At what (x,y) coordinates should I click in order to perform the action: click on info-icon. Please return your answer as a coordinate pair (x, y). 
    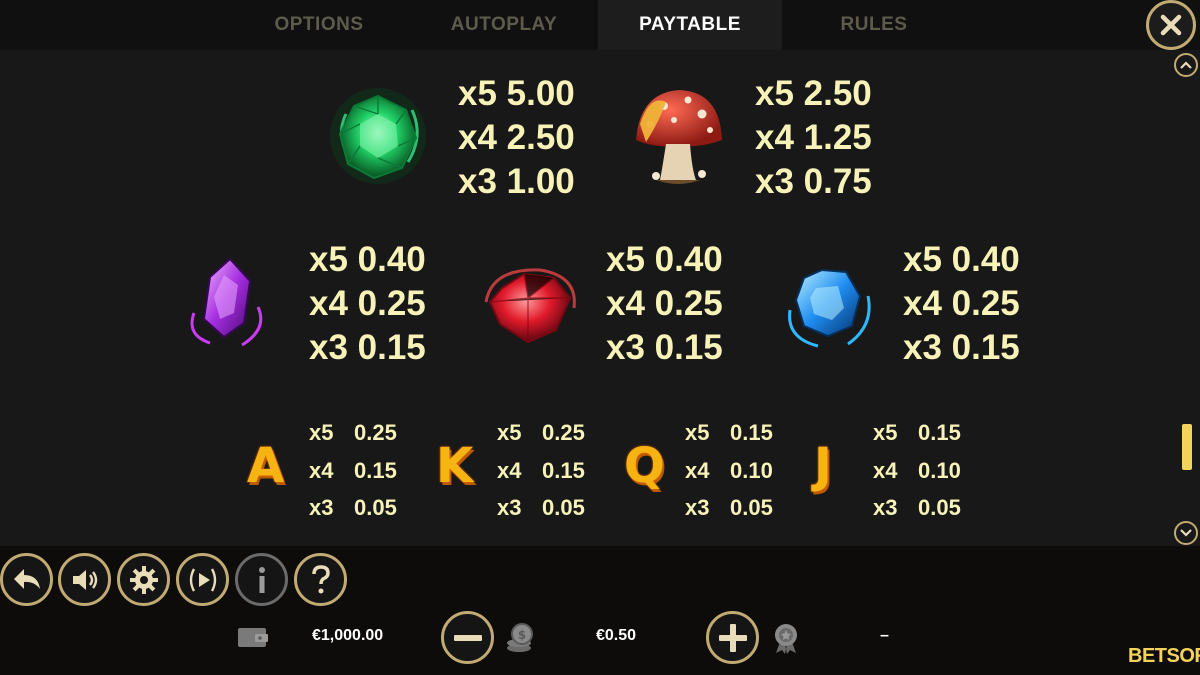
    Looking at the image, I should click on (261, 579).